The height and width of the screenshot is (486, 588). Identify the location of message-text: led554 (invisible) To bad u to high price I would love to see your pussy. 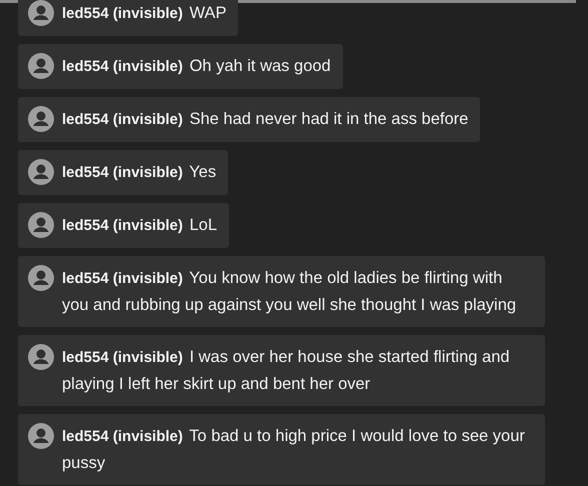
(294, 450).